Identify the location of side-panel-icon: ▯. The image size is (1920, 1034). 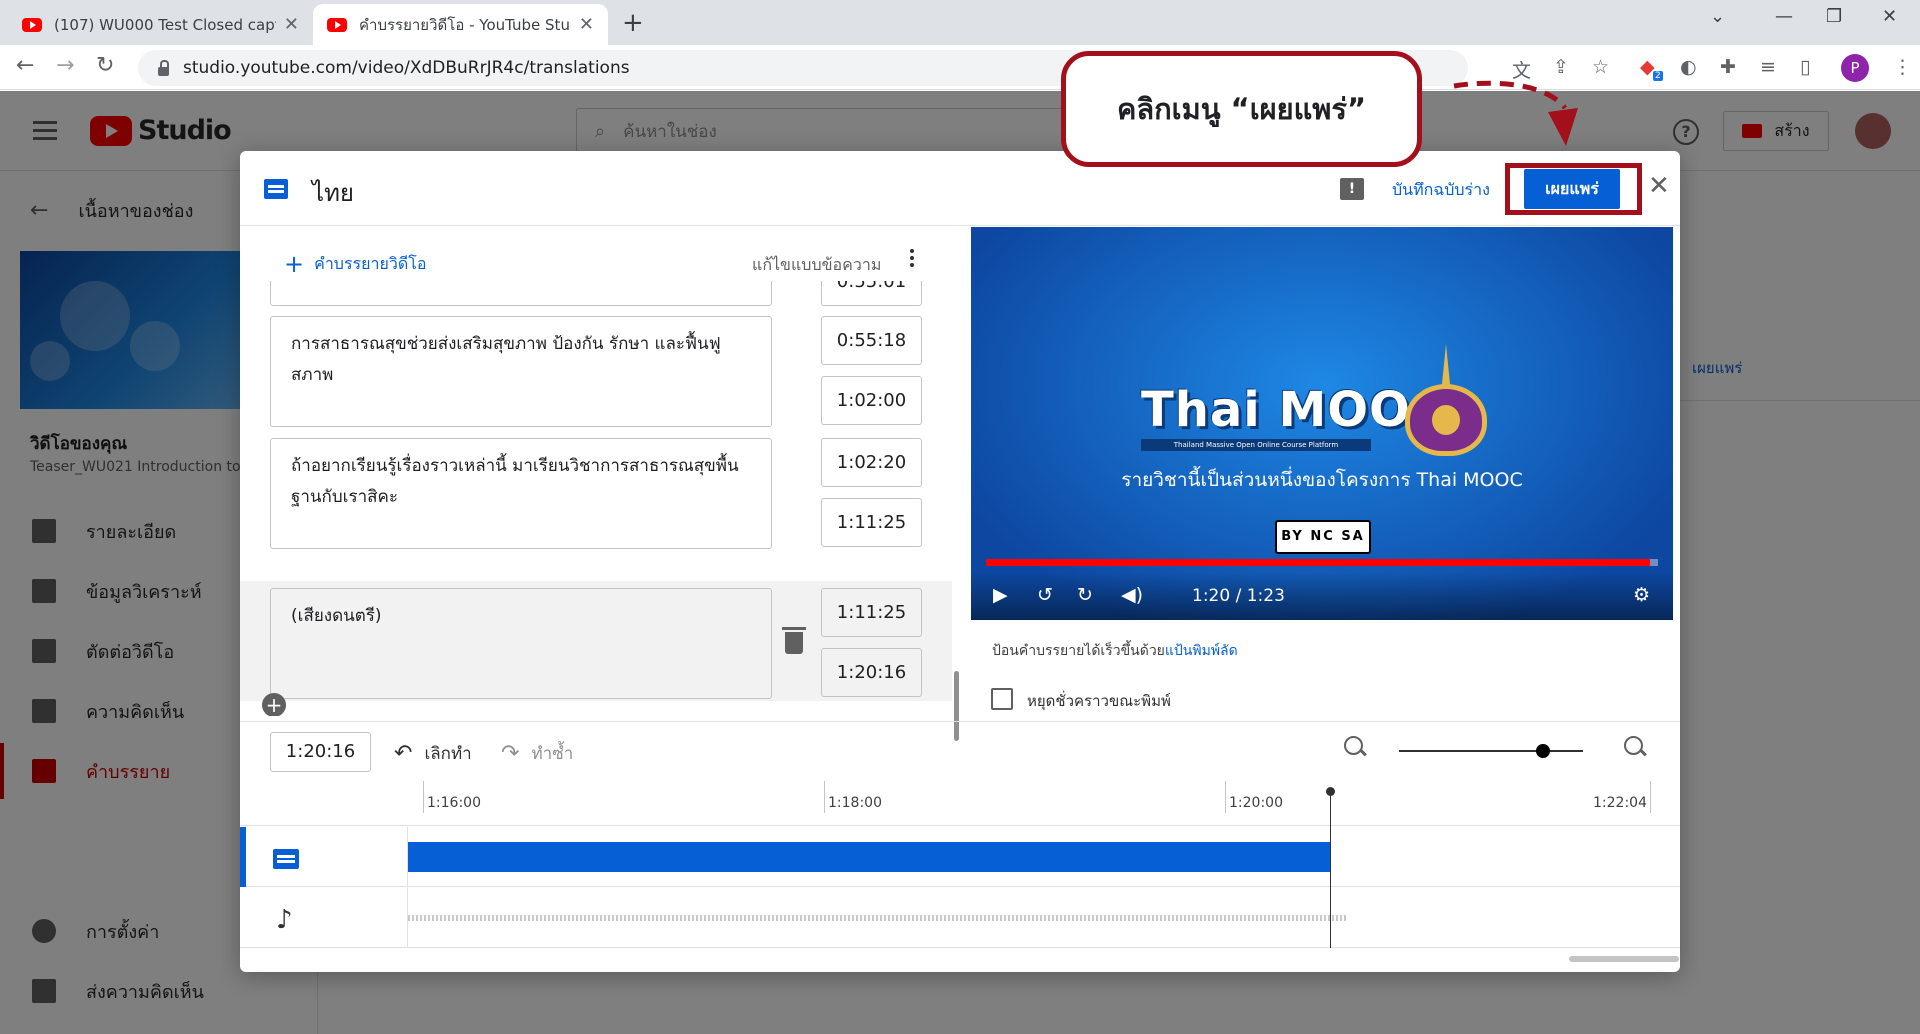
(1805, 67).